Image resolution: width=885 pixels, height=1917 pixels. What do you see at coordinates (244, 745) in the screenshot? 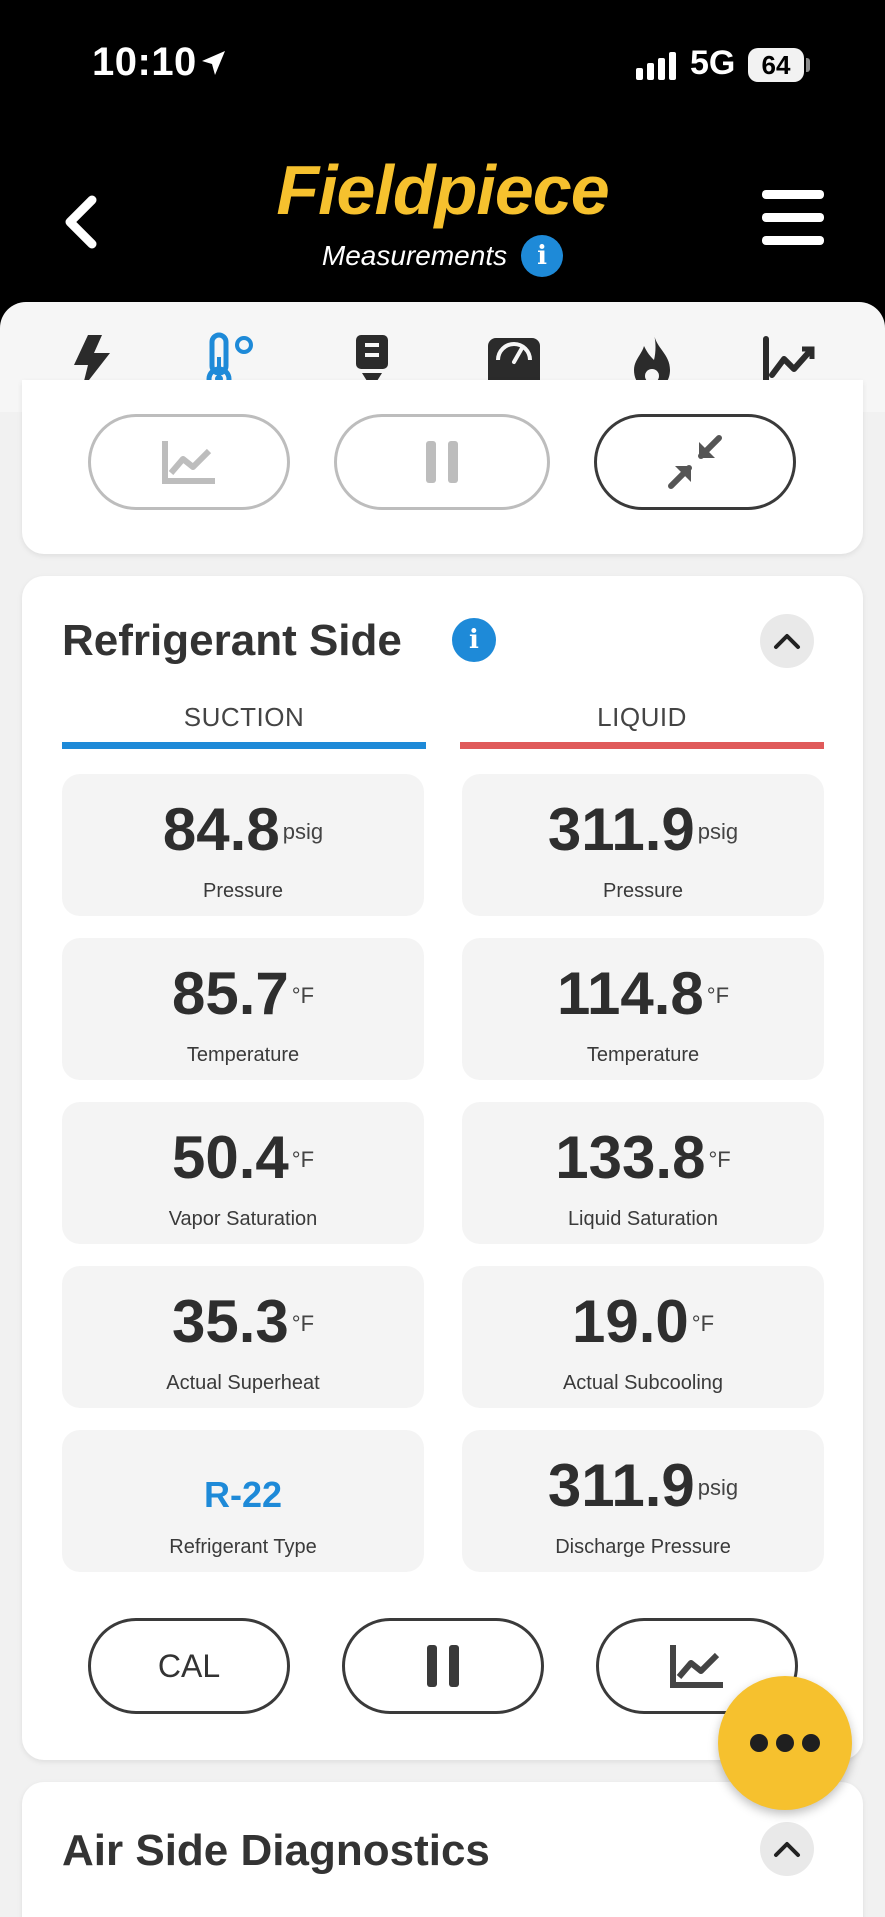
I see `suction-bar` at bounding box center [244, 745].